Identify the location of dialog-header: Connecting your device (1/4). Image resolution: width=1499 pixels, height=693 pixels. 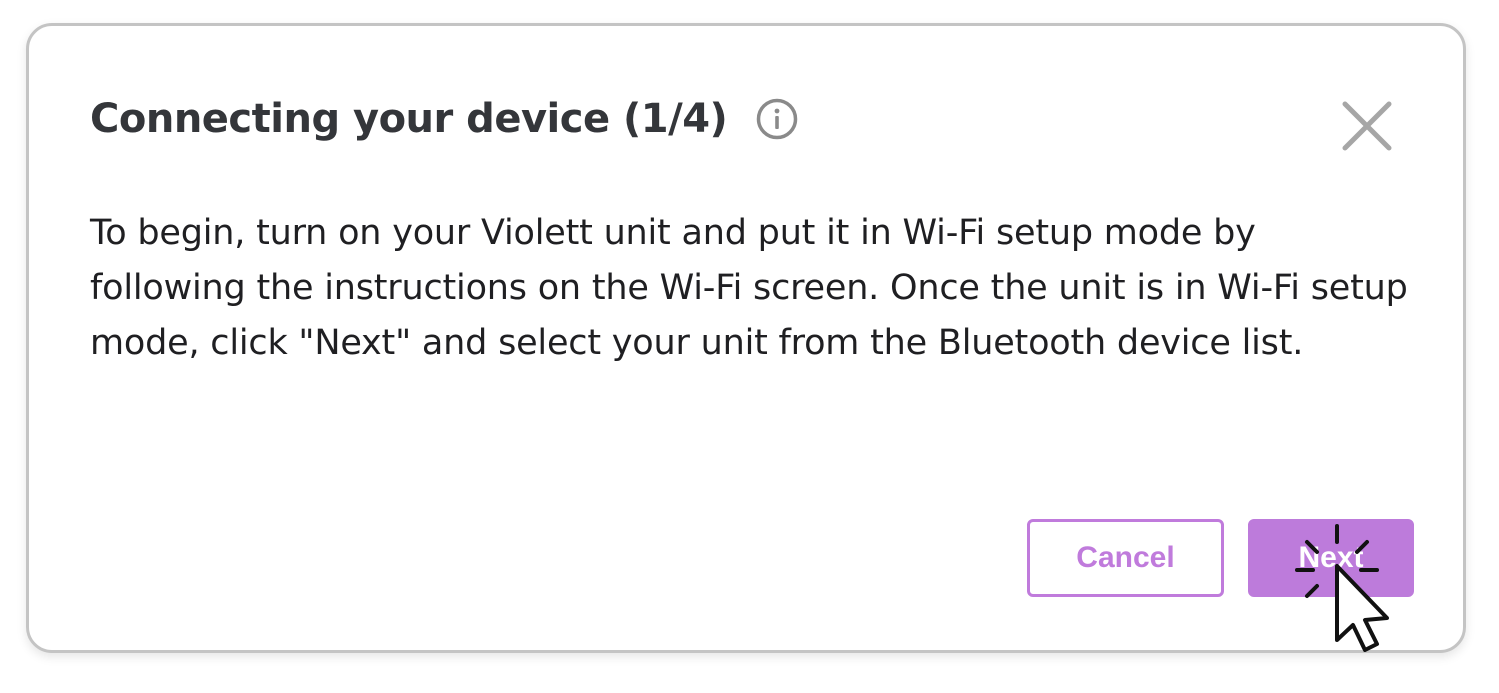
(444, 119).